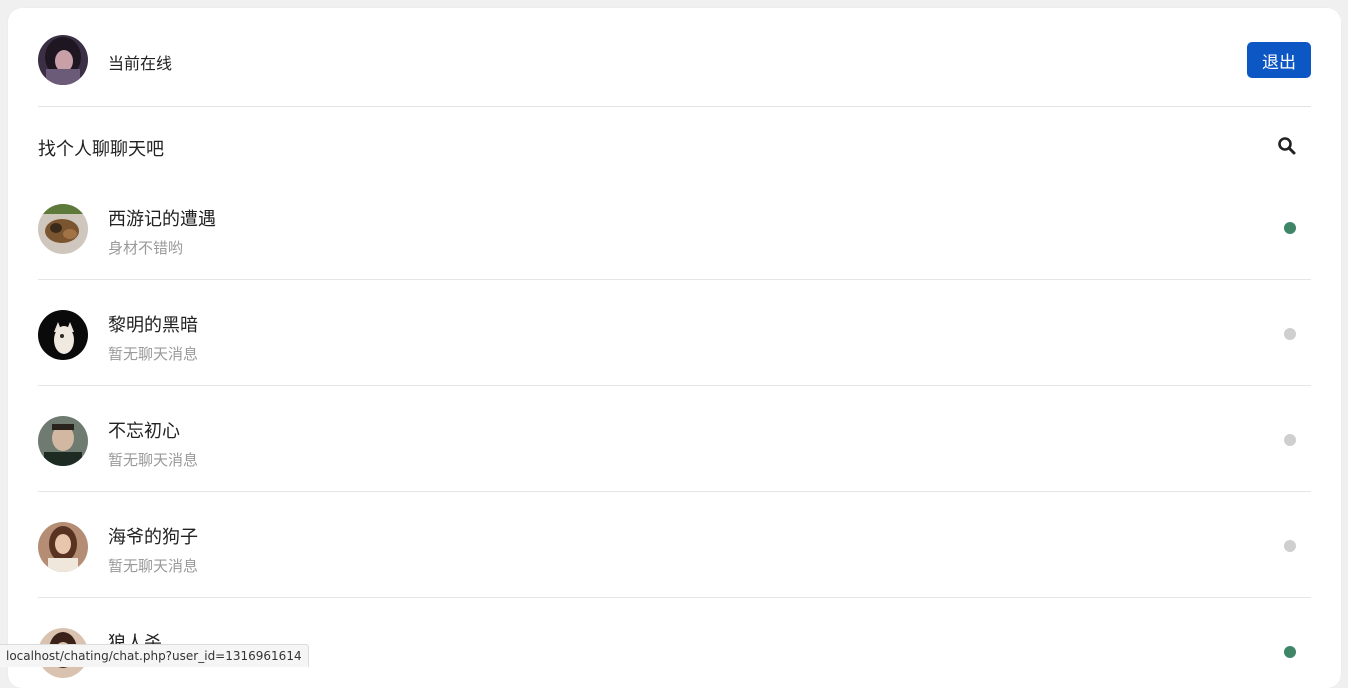 This screenshot has height=688, width=1348. I want to click on search-icon, so click(1287, 146).